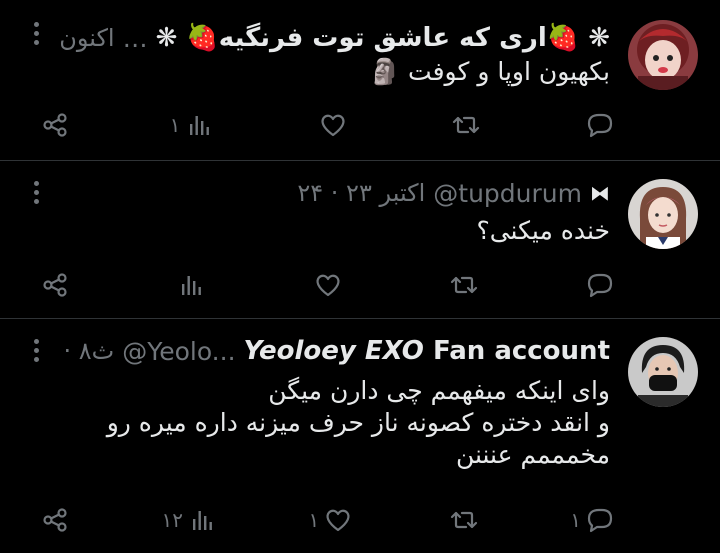  I want to click on tweet-text-line: وای اینکه میفهمم چی دارن میگن, so click(439, 390).